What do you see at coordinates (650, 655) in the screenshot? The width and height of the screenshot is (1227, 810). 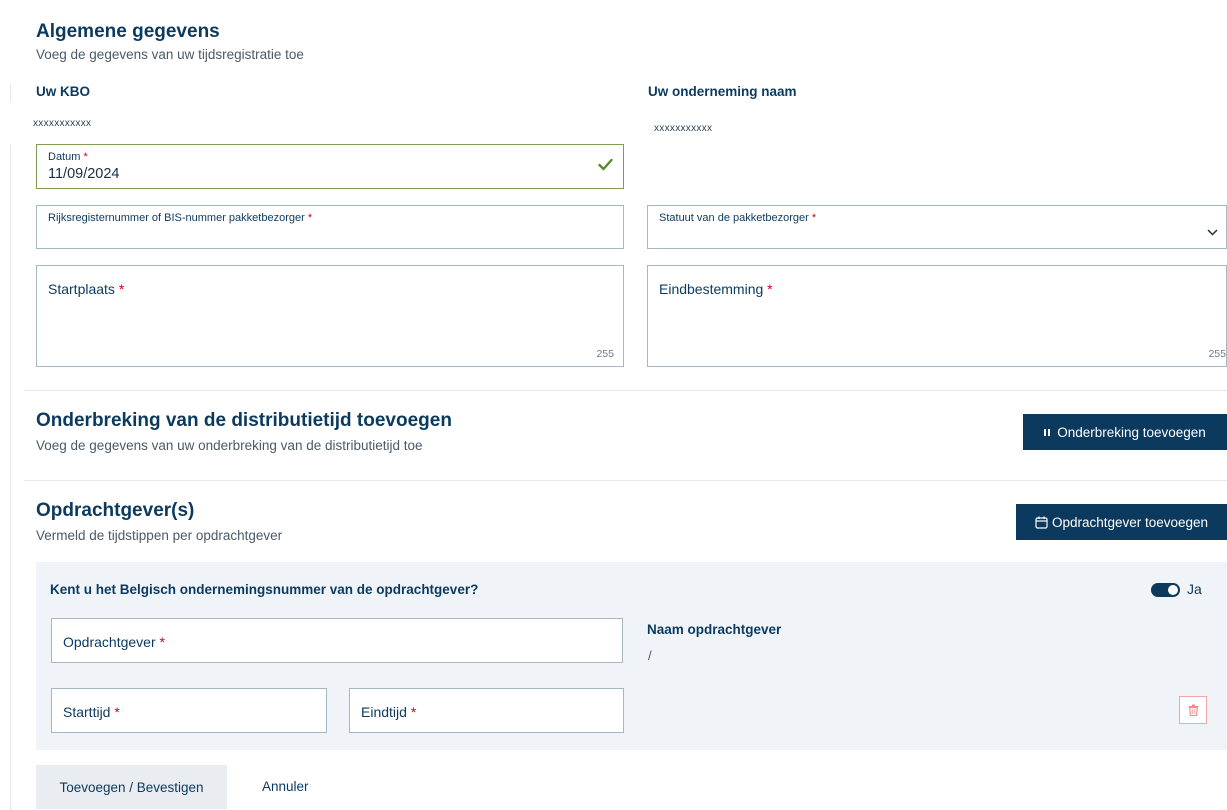 I see `client-name-value: /` at bounding box center [650, 655].